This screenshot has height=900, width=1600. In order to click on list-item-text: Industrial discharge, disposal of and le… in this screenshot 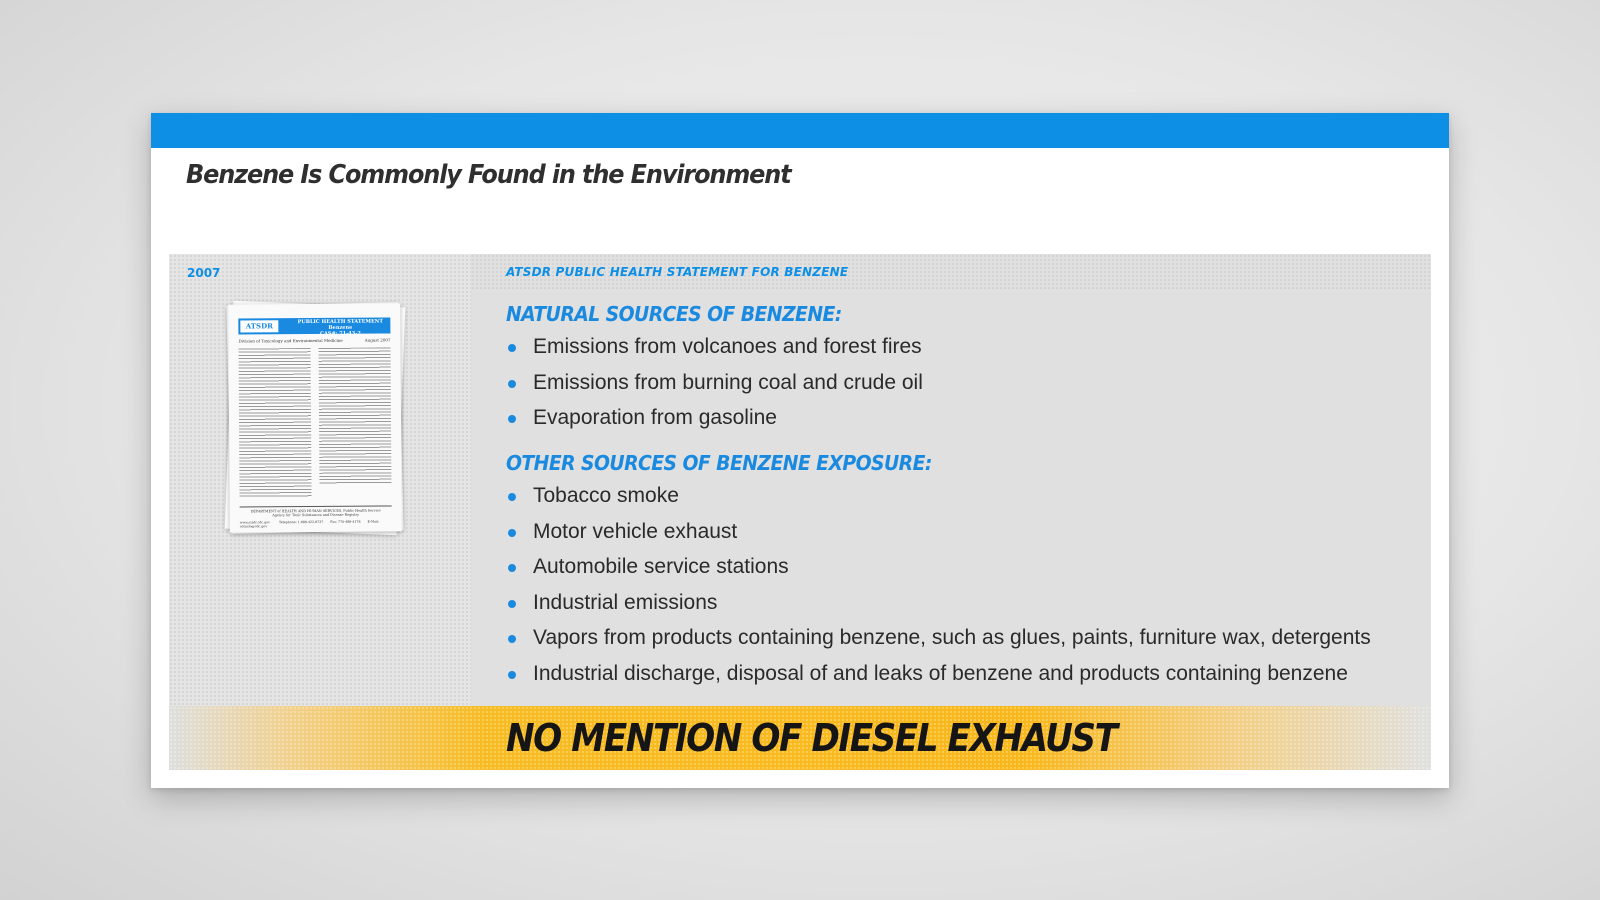, I will do `click(940, 673)`.